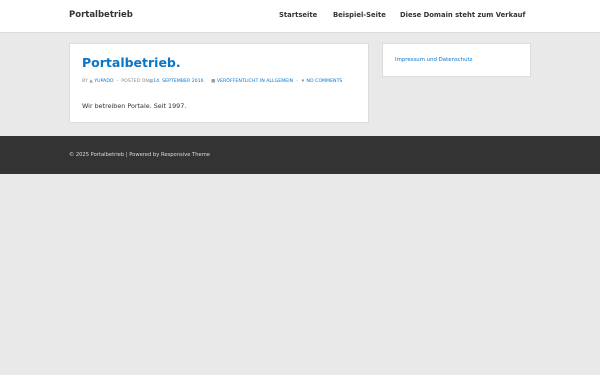  I want to click on sidebar-widget: Impressum und Datenschutz, so click(456, 60).